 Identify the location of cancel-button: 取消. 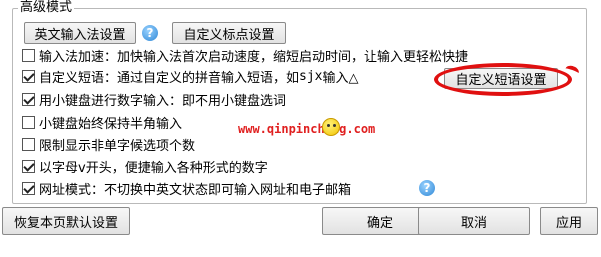
(474, 221).